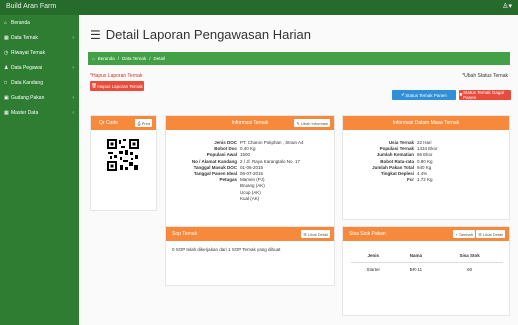 This screenshot has height=325, width=518. I want to click on status-gagal-panen-button: ✖ Status Ternak Gagal Panen, so click(485, 95).